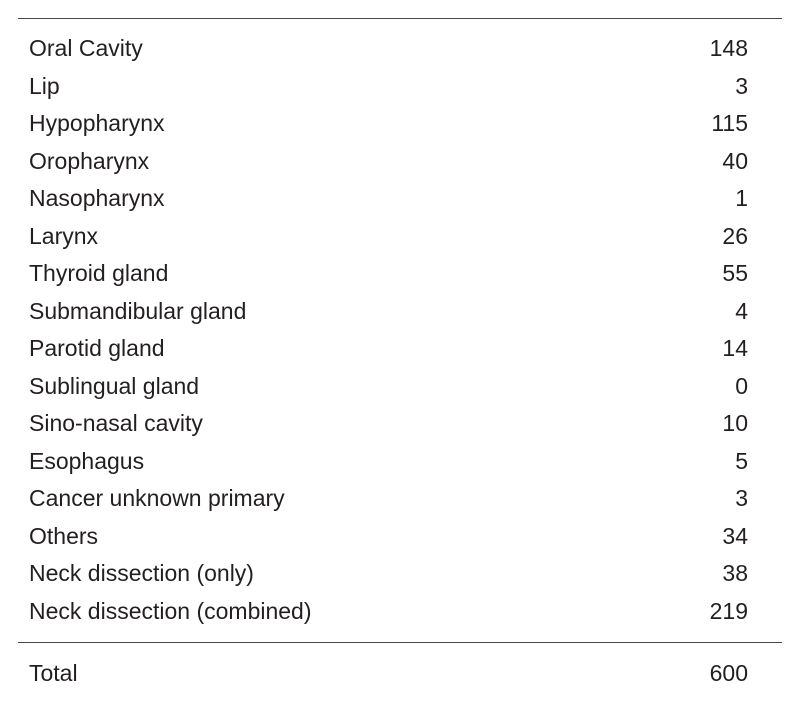 Image resolution: width=800 pixels, height=701 pixels. I want to click on row-label: Esophagus, so click(87, 460).